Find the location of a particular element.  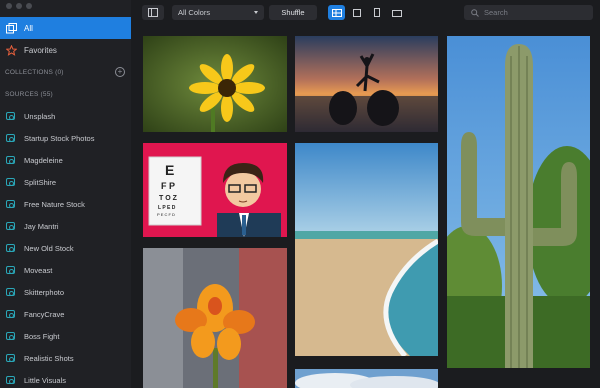

star-icon is located at coordinates (11, 50).